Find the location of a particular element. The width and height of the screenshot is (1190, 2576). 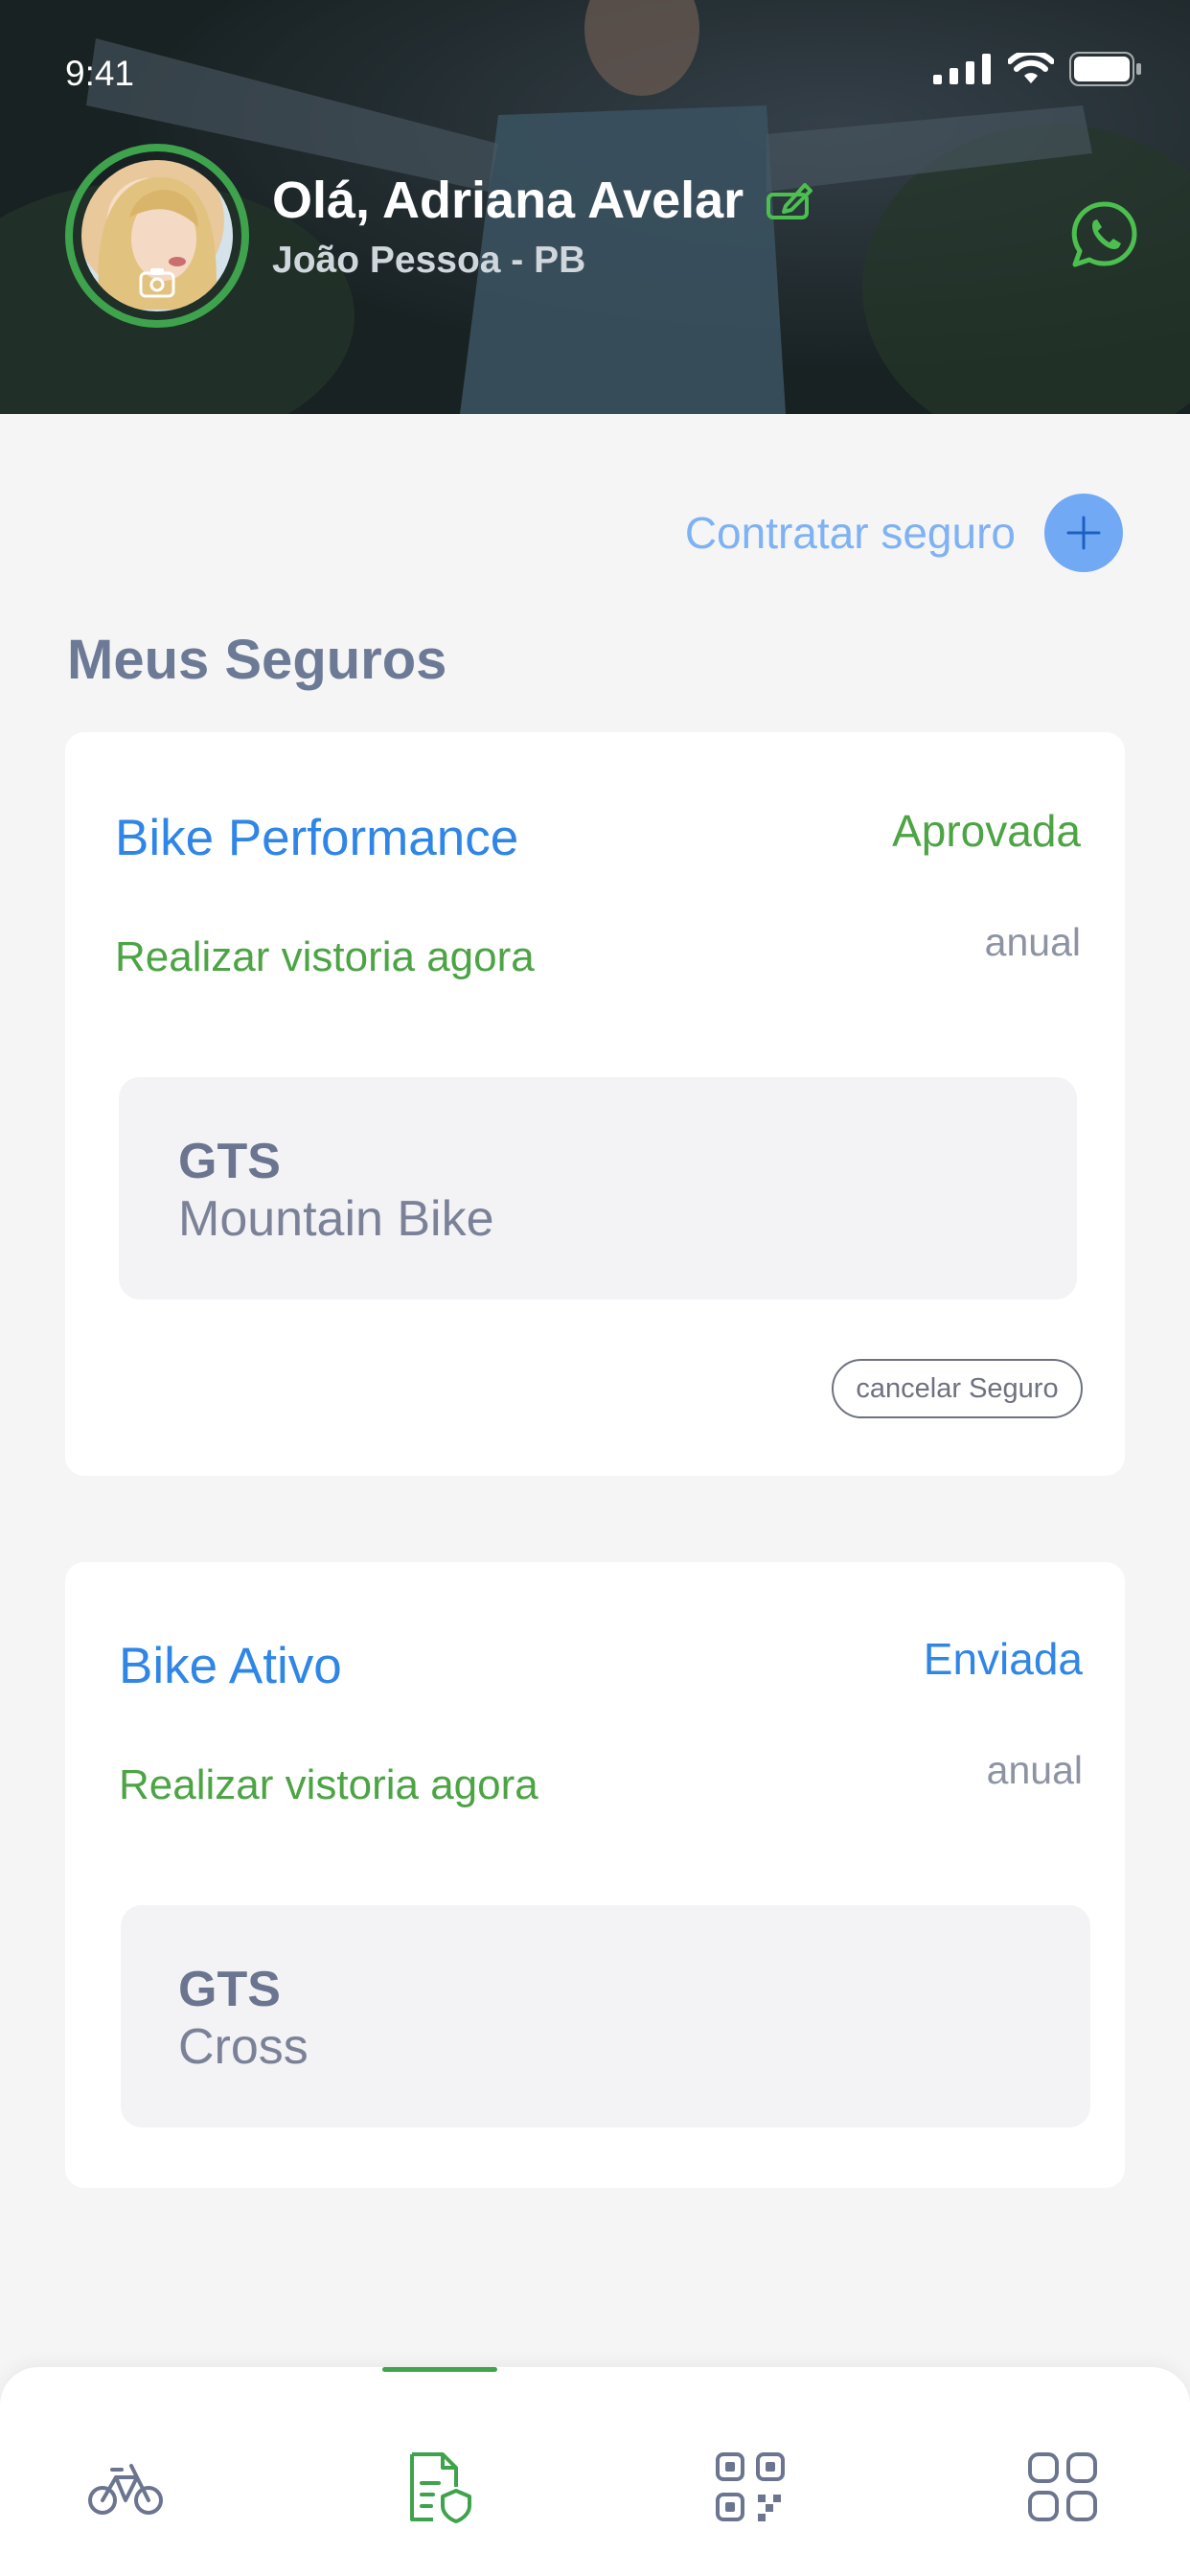

qr-code-icon is located at coordinates (750, 2486).